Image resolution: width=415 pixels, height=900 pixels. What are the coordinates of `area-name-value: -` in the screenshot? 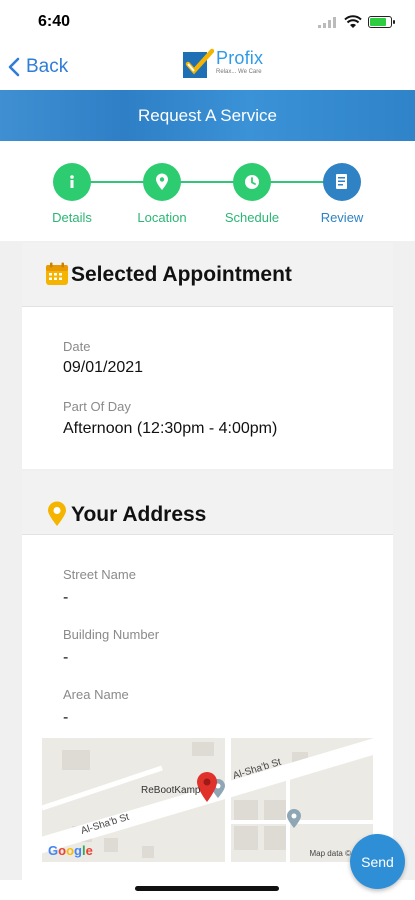 It's located at (66, 717).